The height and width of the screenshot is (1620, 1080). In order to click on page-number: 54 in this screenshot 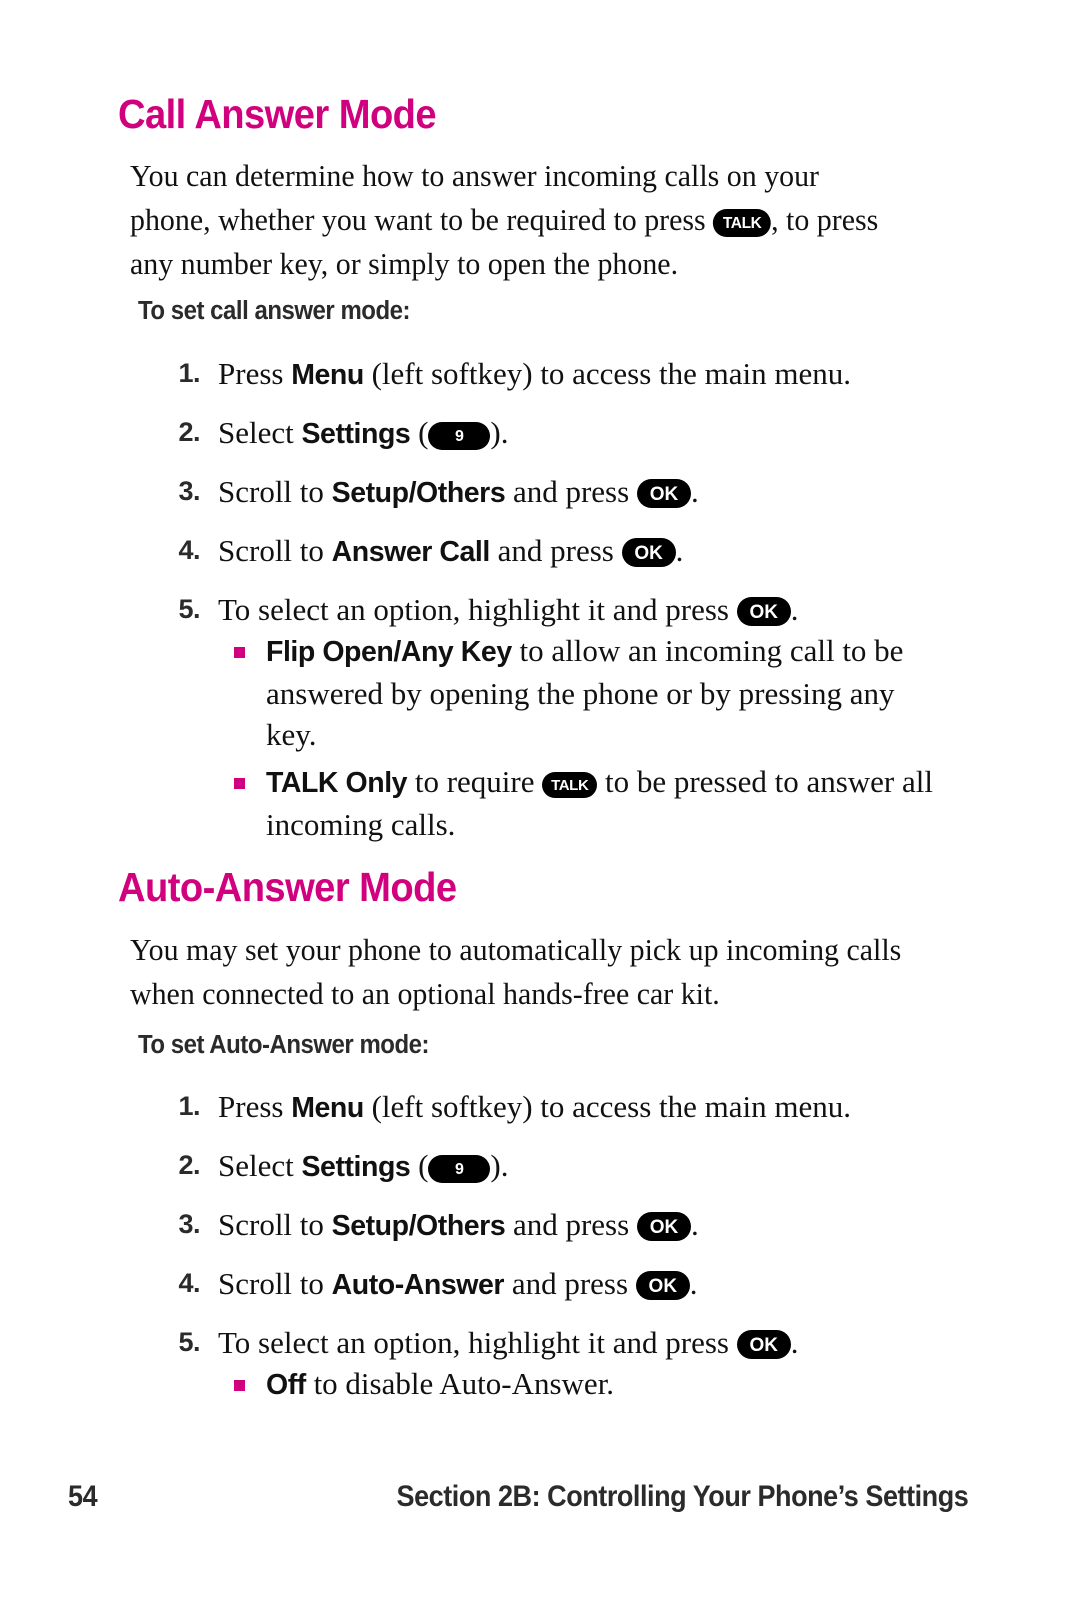, I will do `click(83, 1496)`.